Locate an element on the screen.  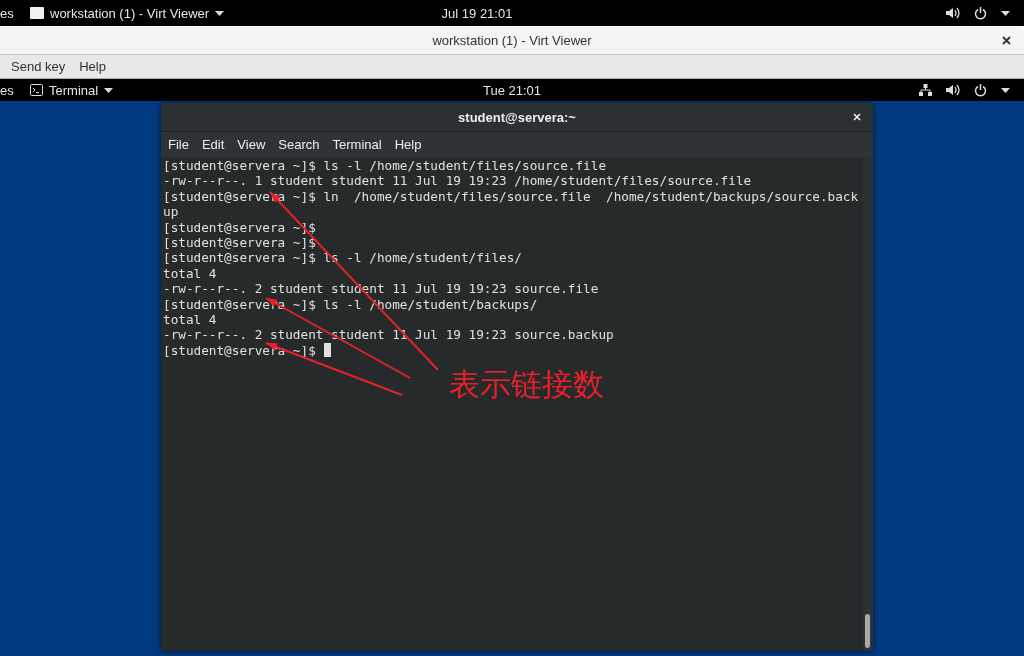
app-menu: Terminal is located at coordinates (72, 90).